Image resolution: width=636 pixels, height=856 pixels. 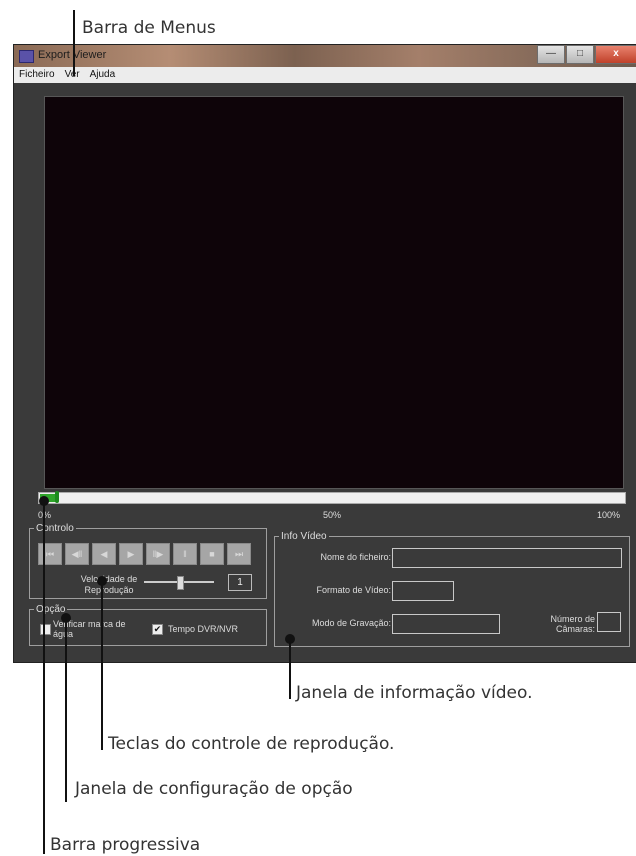 What do you see at coordinates (580, 54) in the screenshot?
I see `maximize-button: □` at bounding box center [580, 54].